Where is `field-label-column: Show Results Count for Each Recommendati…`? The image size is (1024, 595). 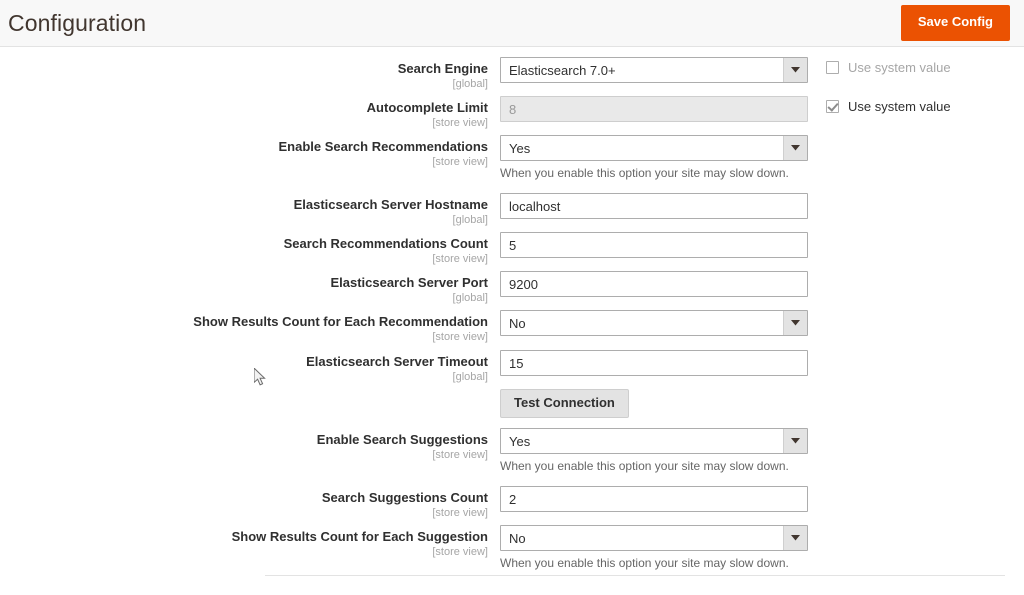
field-label-column: Show Results Count for Each Recommendati… is located at coordinates (250, 327).